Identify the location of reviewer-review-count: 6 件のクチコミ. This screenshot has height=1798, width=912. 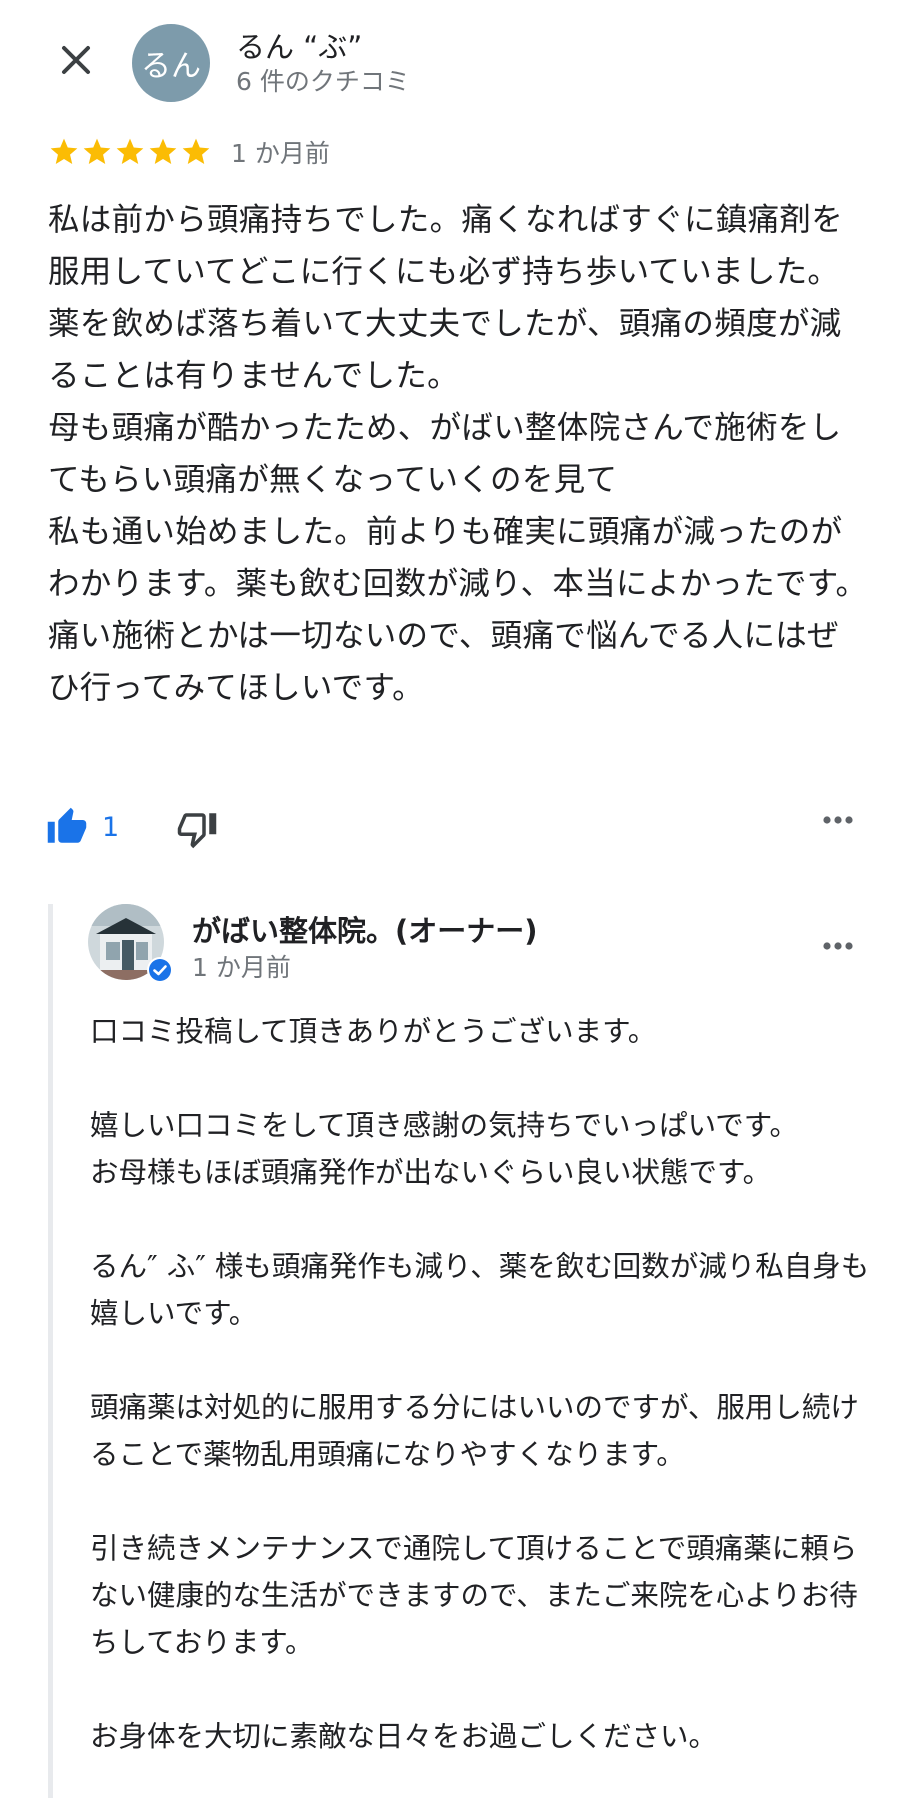
(323, 81).